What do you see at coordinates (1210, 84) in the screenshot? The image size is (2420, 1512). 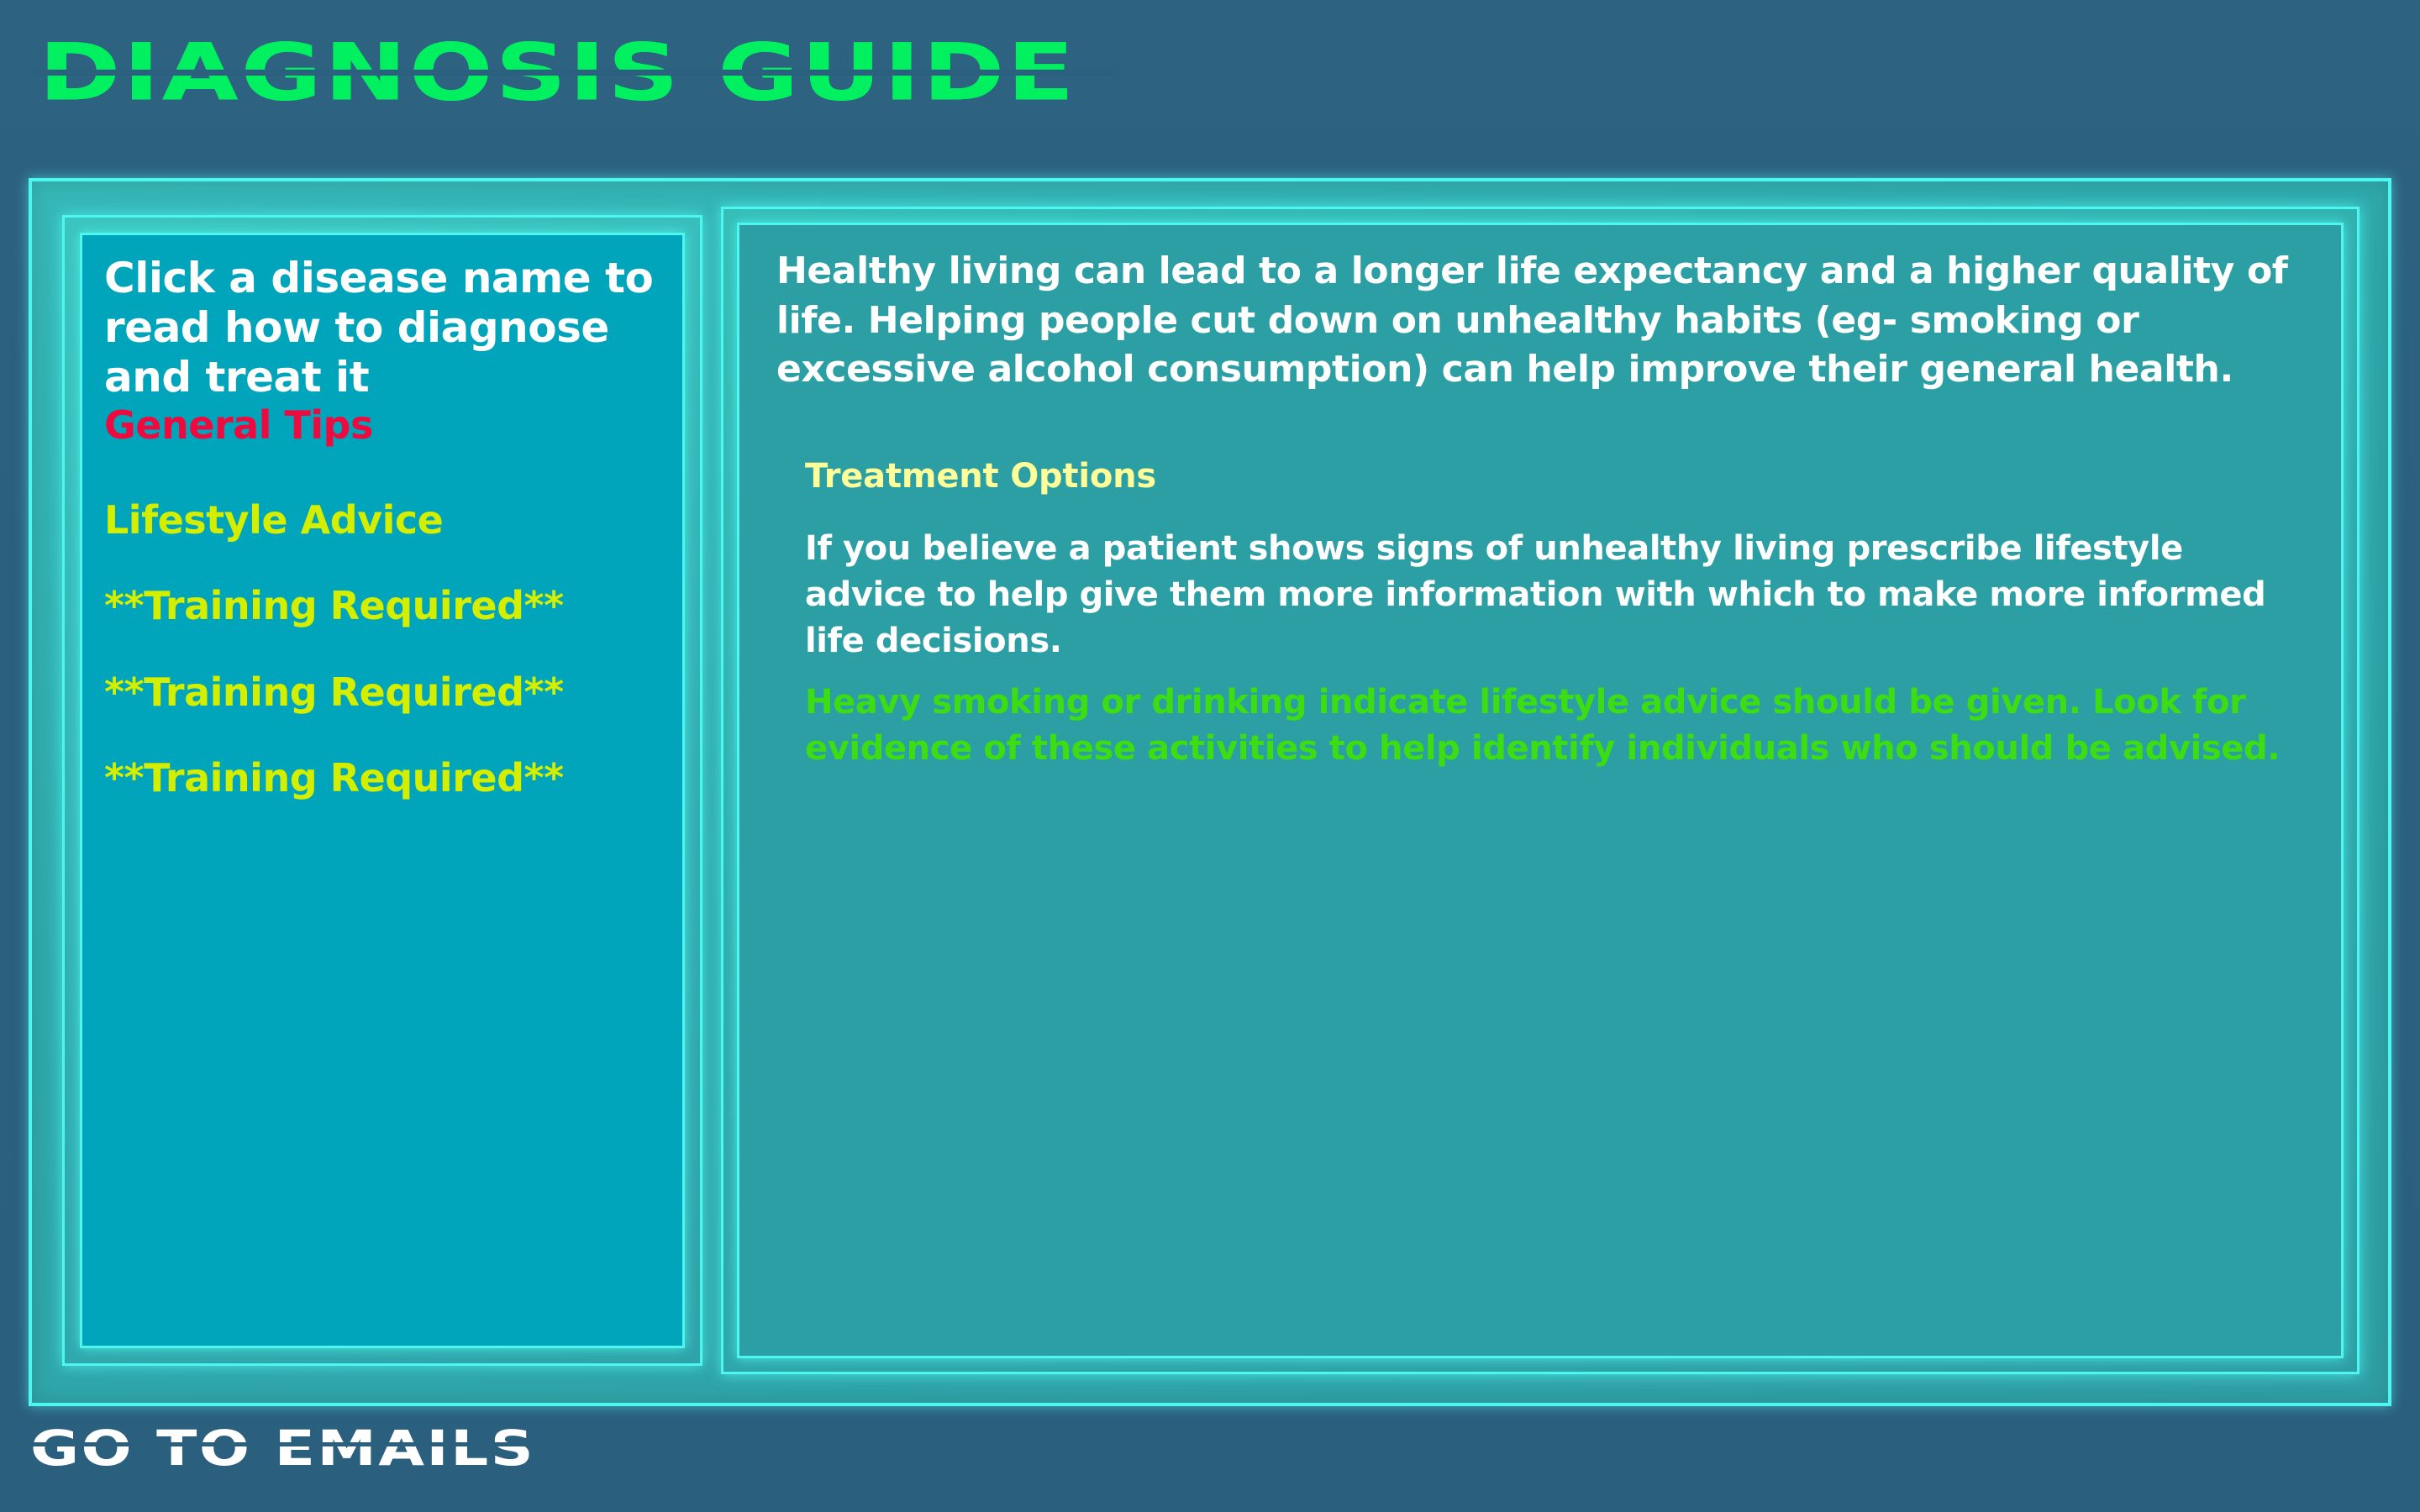 I see `title-bar: DIAGNOSIS GUIDE` at bounding box center [1210, 84].